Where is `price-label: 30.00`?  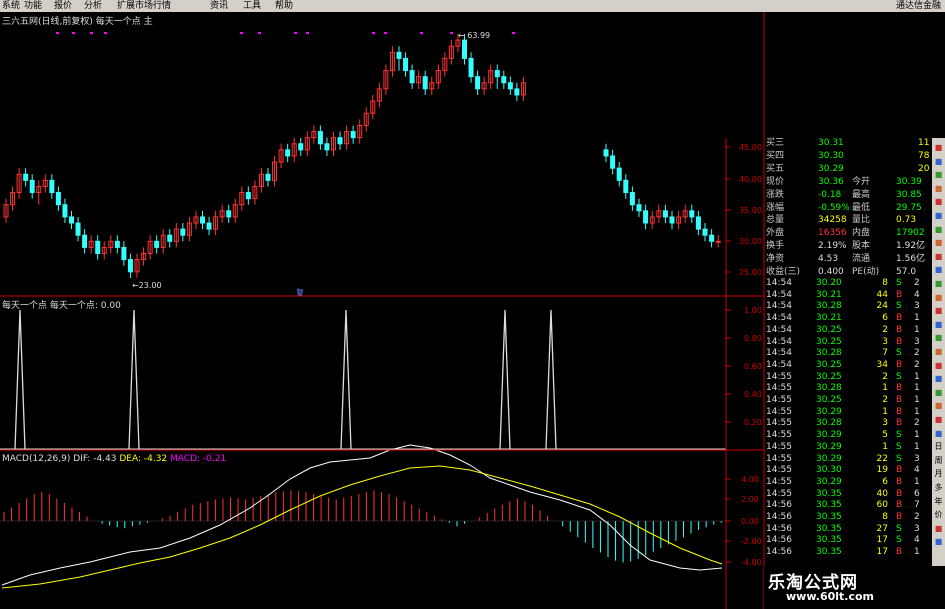
price-label: 30.00 is located at coordinates (750, 241).